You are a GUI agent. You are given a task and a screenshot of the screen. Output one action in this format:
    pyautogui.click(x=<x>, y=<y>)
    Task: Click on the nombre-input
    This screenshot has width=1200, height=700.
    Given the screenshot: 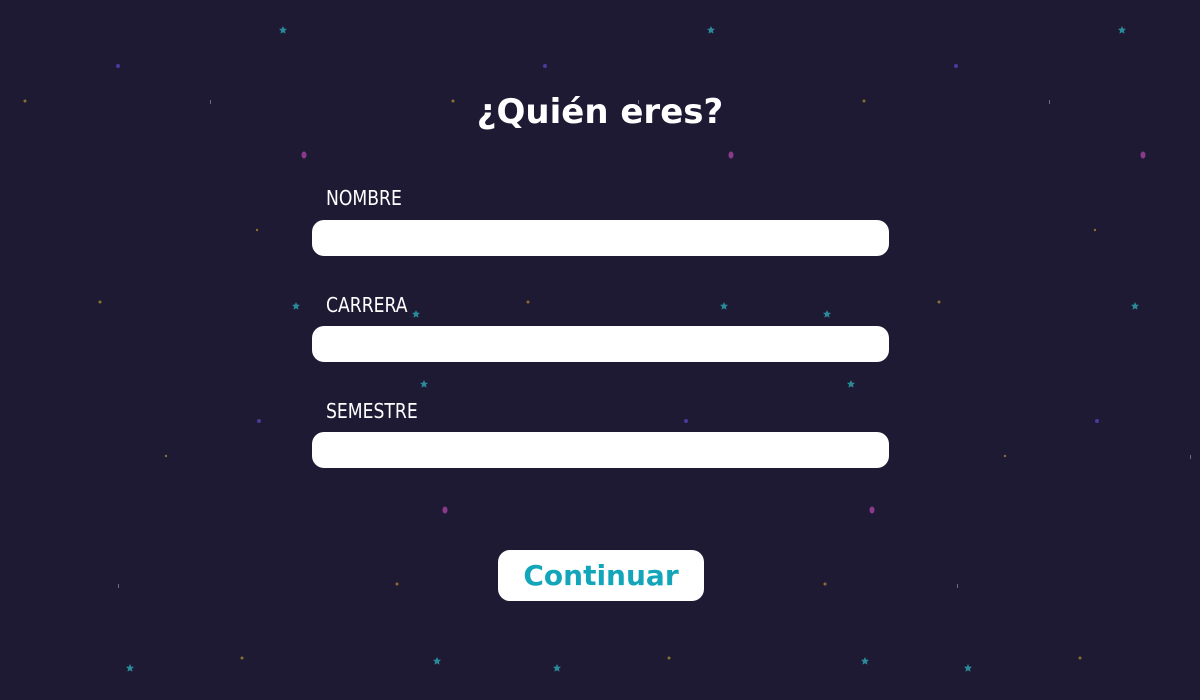 What is the action you would take?
    pyautogui.click(x=600, y=238)
    